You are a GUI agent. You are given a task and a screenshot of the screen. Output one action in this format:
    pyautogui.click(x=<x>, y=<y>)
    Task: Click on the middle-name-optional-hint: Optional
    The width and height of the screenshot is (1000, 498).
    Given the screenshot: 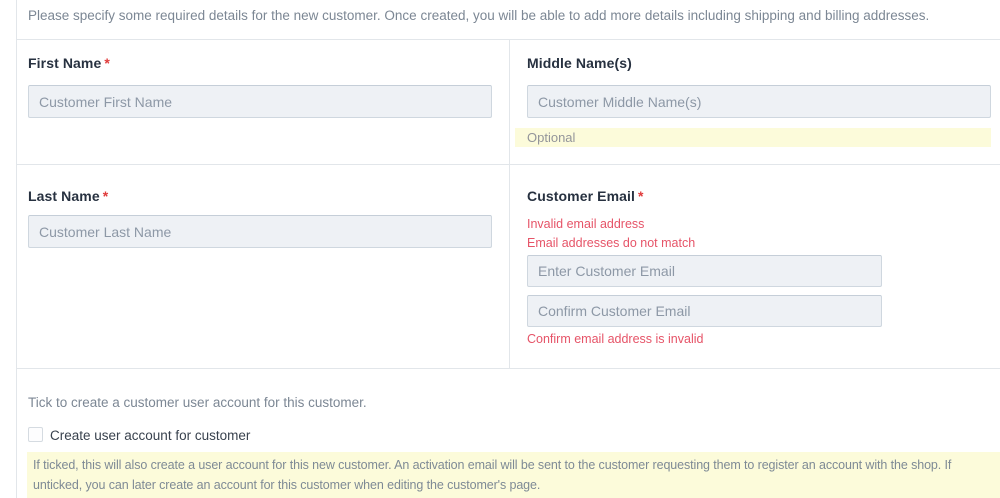 What is the action you would take?
    pyautogui.click(x=753, y=137)
    